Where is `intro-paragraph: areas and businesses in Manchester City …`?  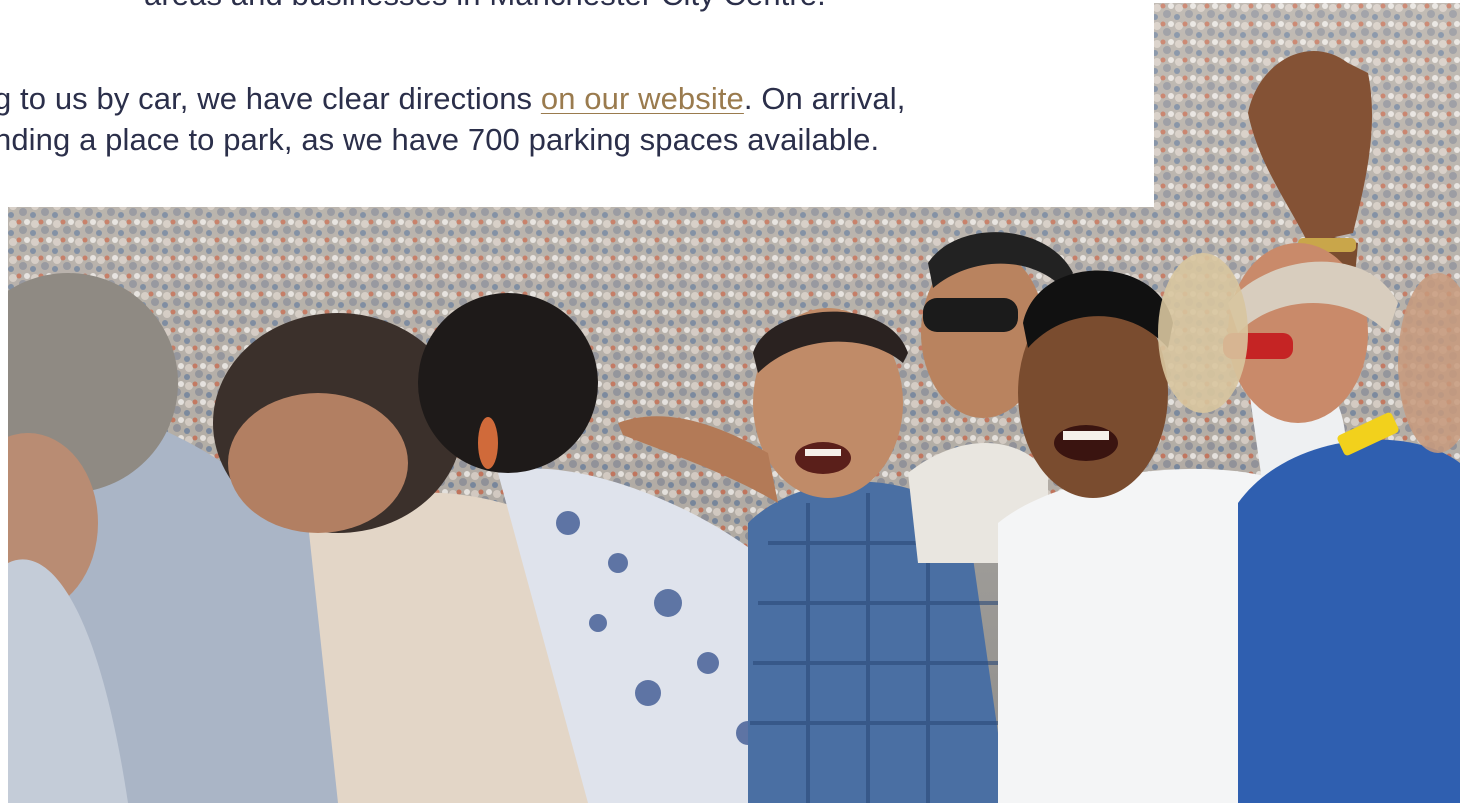
intro-paragraph: areas and businesses in Manchester City … is located at coordinates (485, 7).